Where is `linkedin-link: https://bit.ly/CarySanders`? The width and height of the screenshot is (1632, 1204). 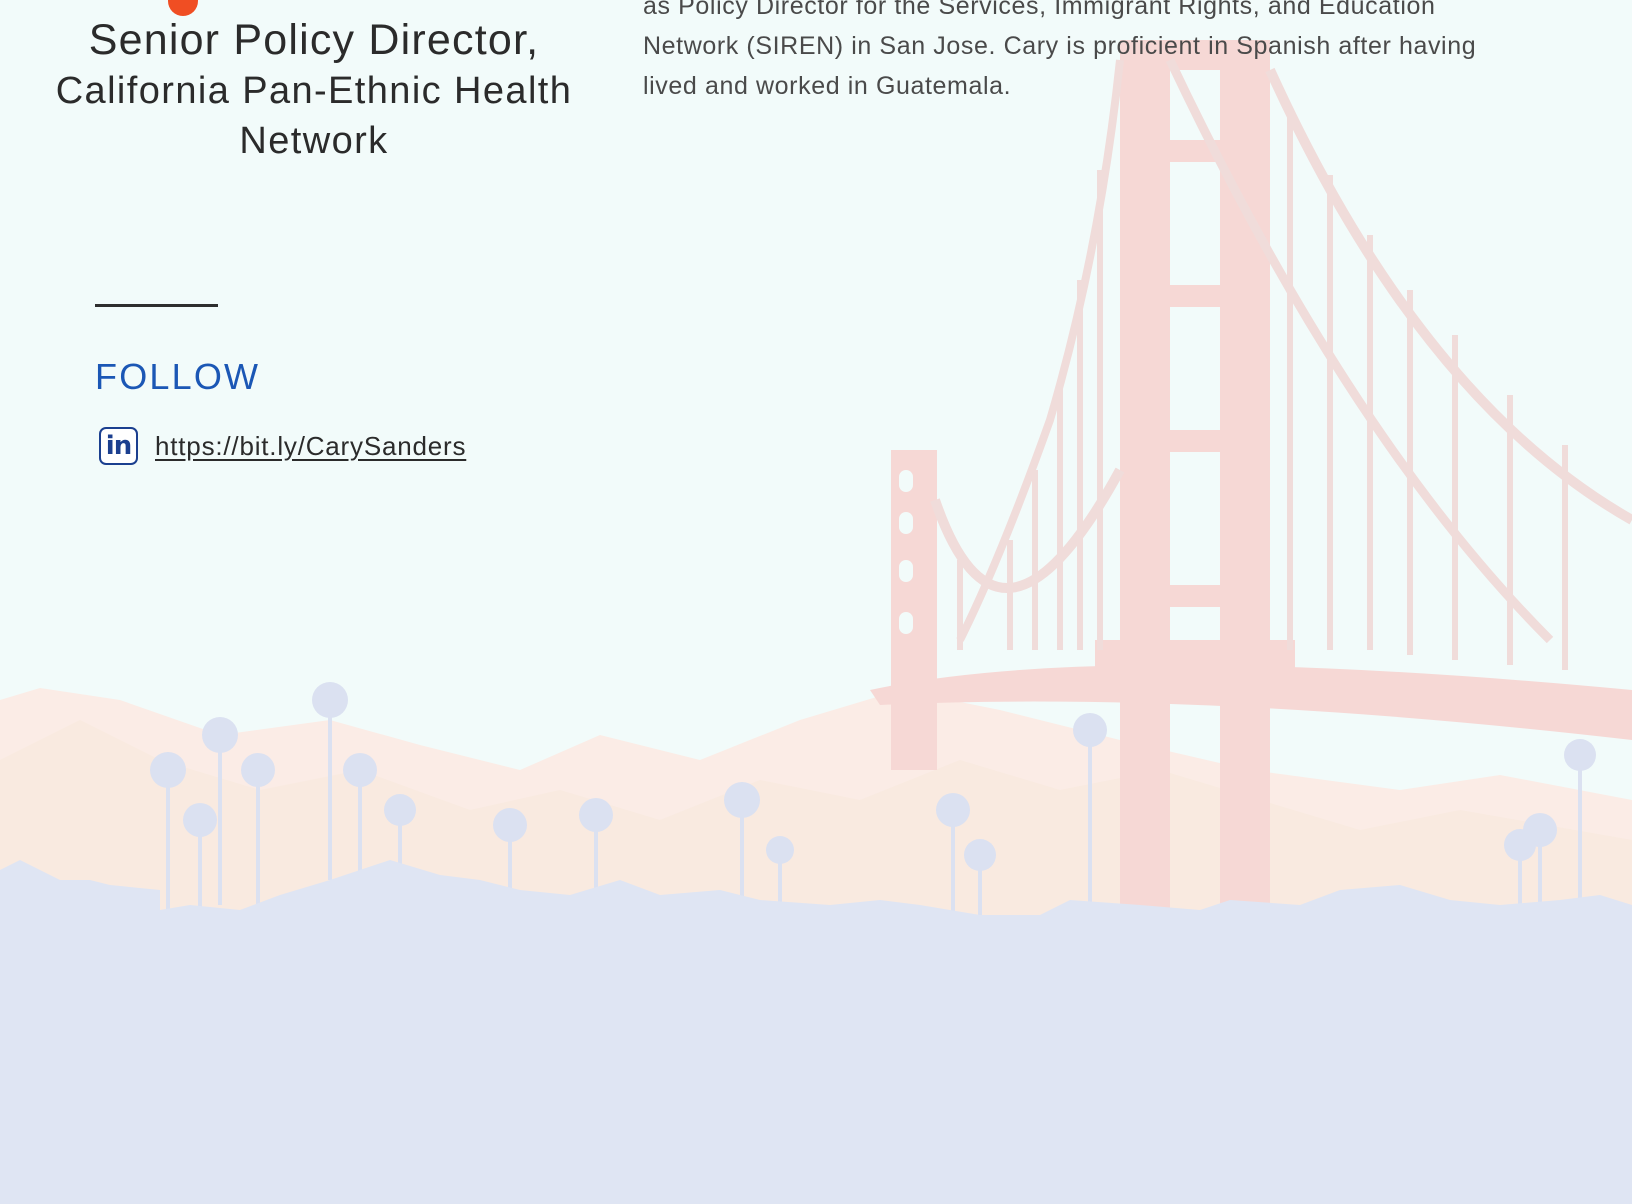 linkedin-link: https://bit.ly/CarySanders is located at coordinates (310, 446).